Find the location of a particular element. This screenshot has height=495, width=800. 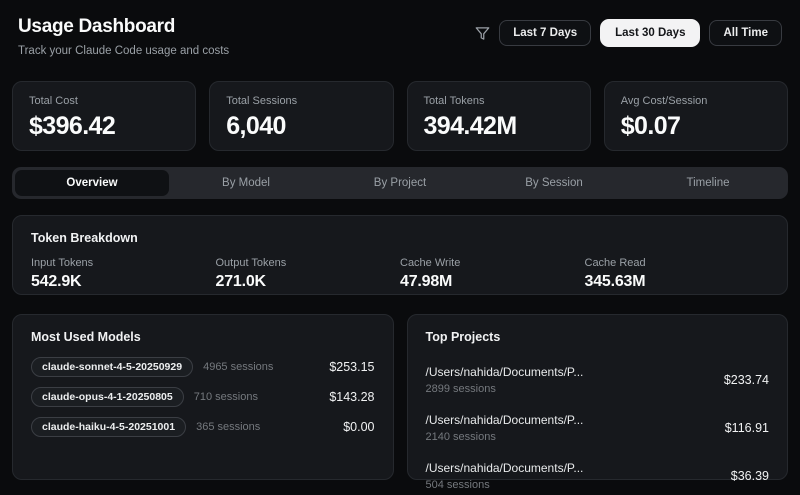

tab-by-session: By Session is located at coordinates (554, 183).